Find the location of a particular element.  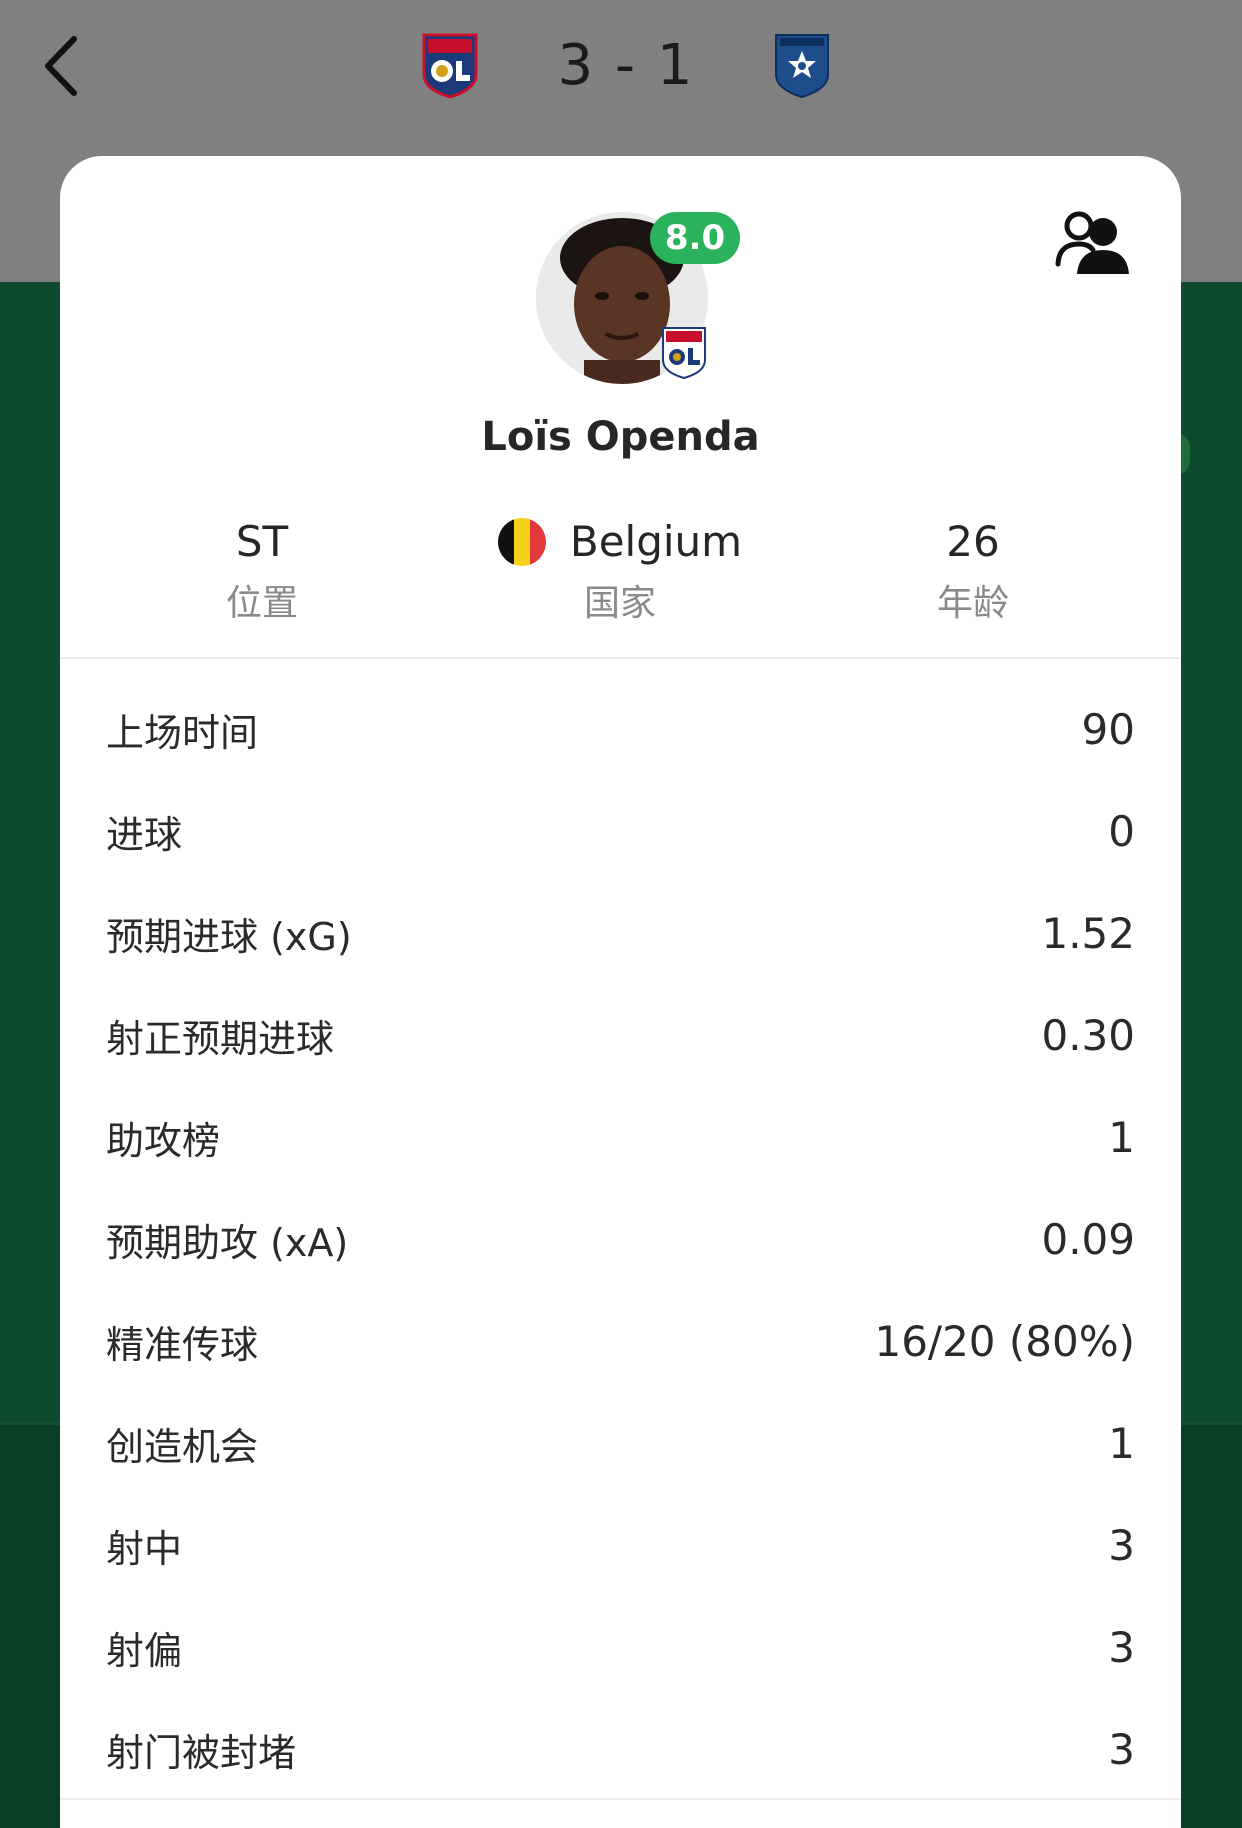

stat-row-xa: 预期助攻 (xA) 0.09 is located at coordinates (620, 1239).